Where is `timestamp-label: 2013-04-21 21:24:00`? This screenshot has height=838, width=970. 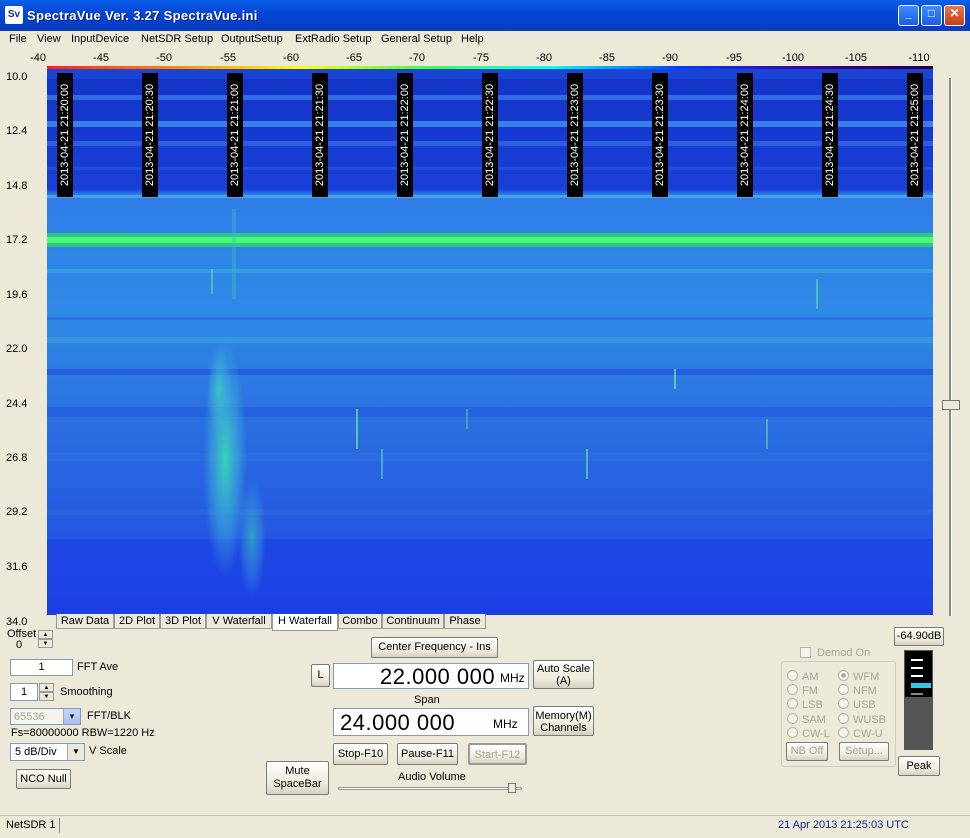
timestamp-label: 2013-04-21 21:24:00 is located at coordinates (745, 135).